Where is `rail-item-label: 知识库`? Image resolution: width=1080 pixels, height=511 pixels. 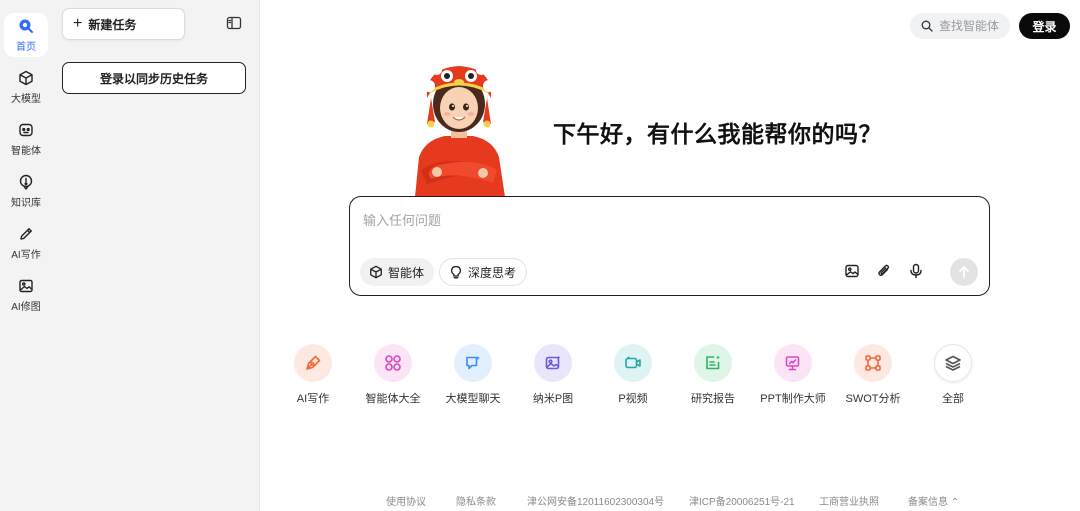 rail-item-label: 知识库 is located at coordinates (26, 203).